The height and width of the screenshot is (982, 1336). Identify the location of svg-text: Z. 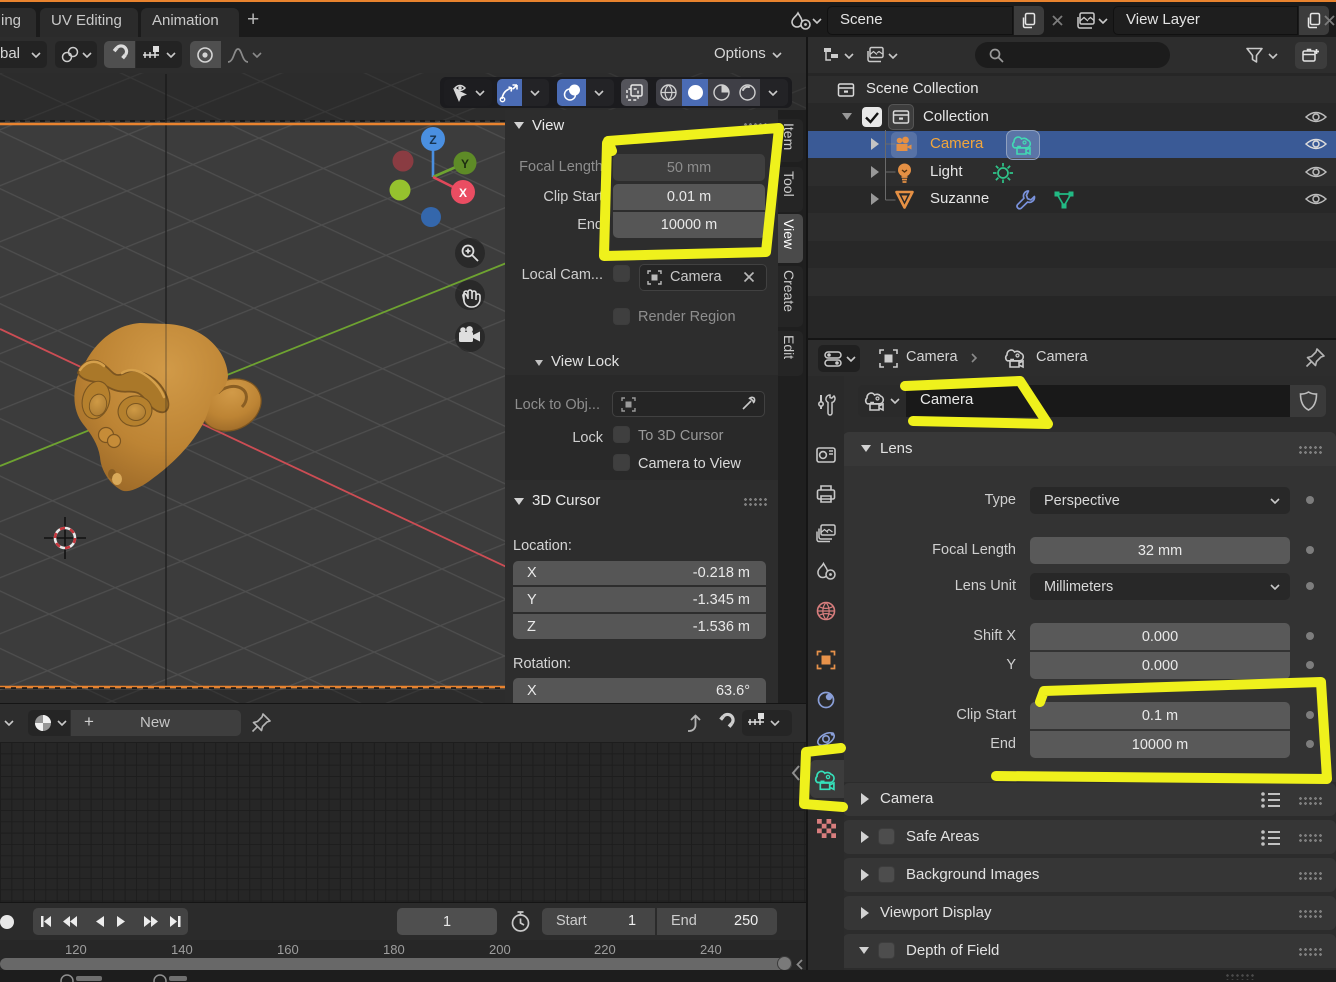
(432, 140).